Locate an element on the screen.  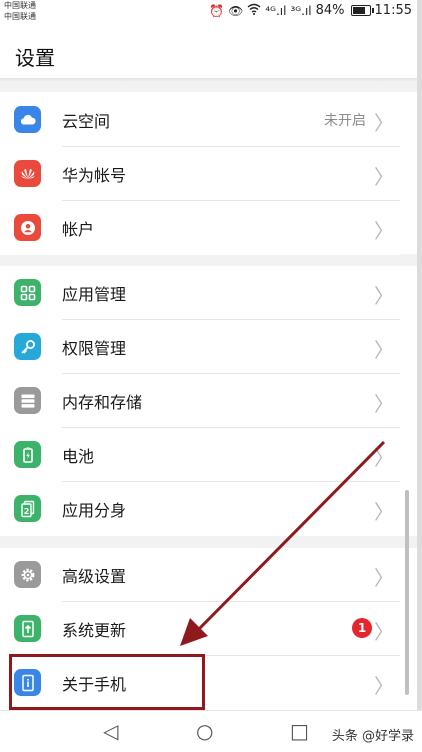
settings-item-about-phone: 关于手机 〉 is located at coordinates (200, 683).